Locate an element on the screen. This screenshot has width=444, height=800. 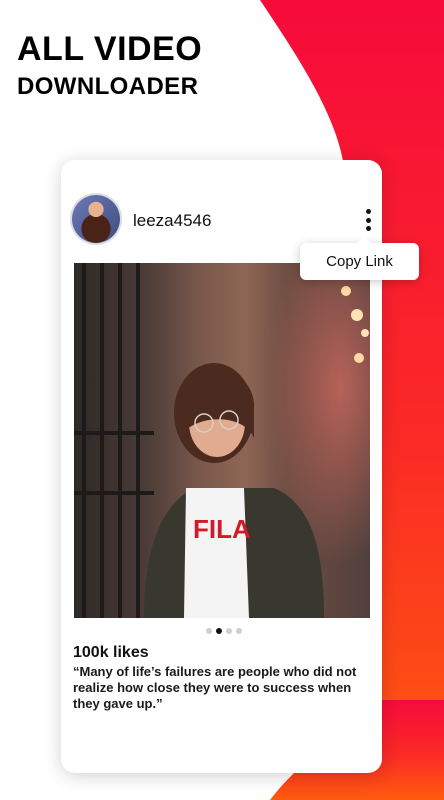
carousel-indicator is located at coordinates (224, 631).